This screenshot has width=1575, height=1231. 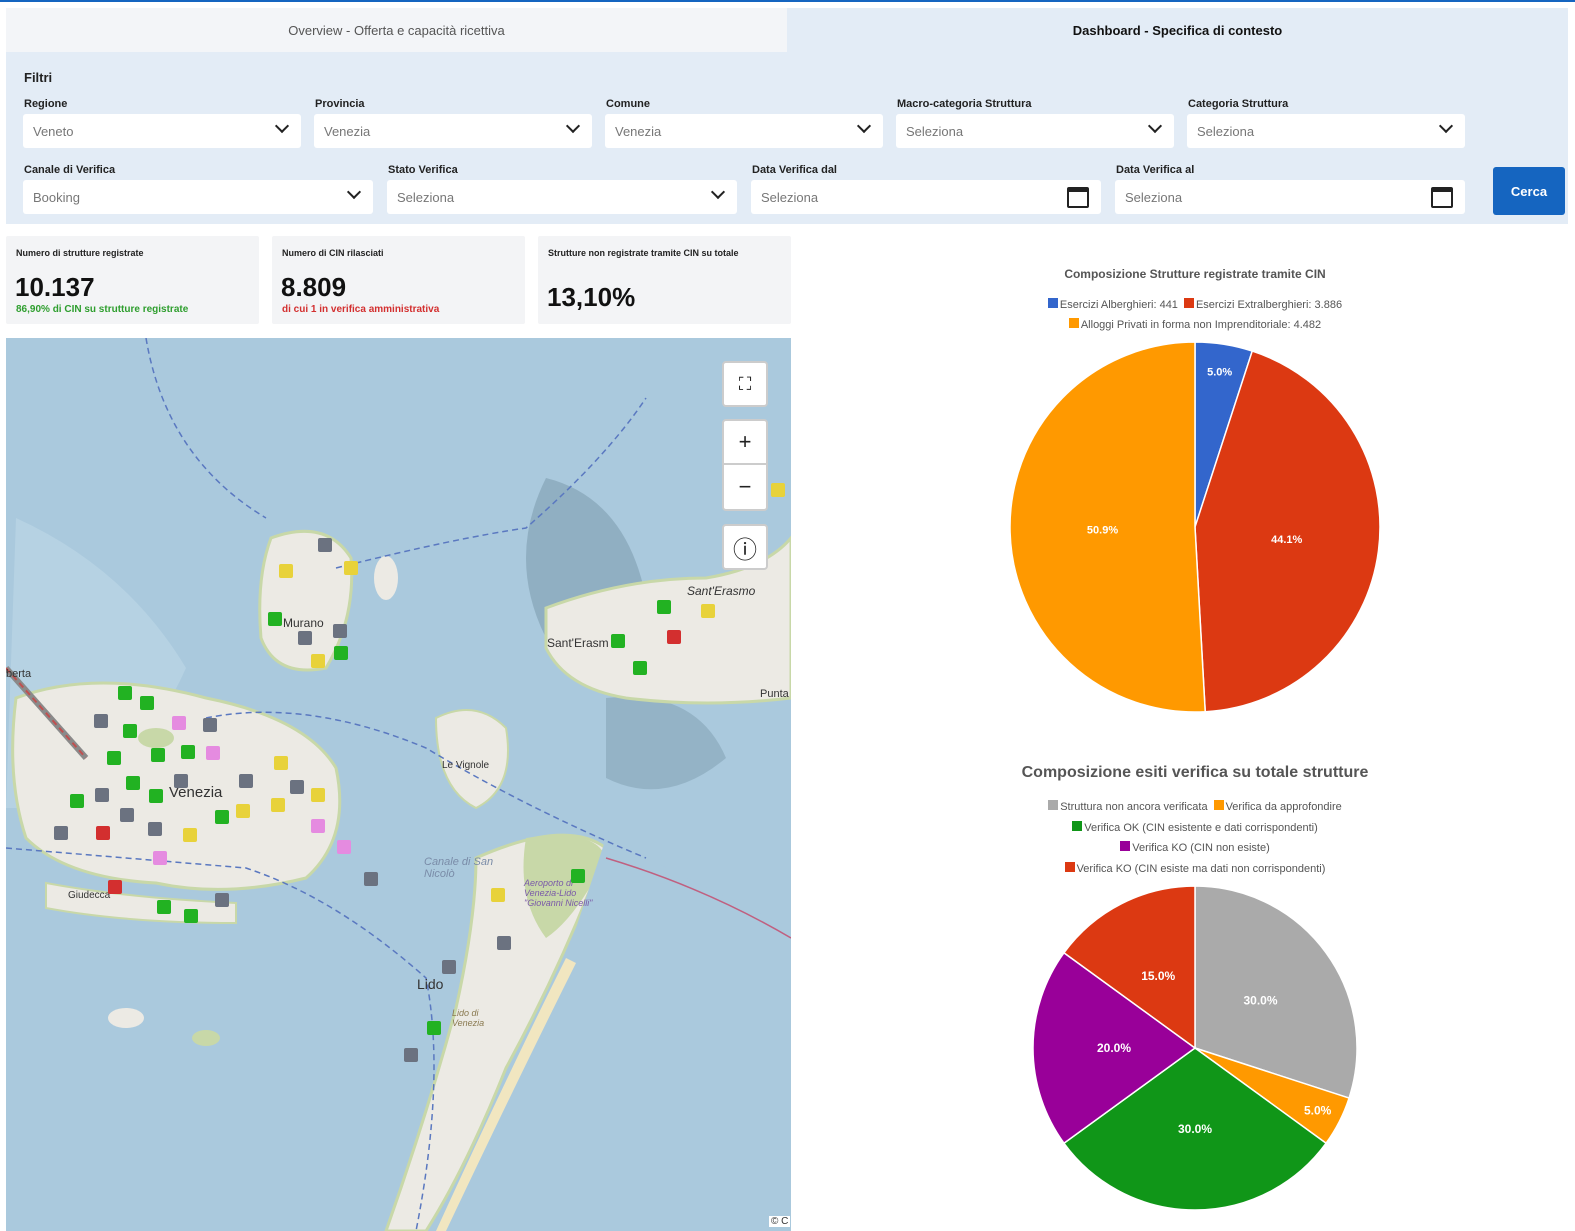 What do you see at coordinates (396, 30) in the screenshot?
I see `tab-overview: Overview - Offerta e capacità ricettiva` at bounding box center [396, 30].